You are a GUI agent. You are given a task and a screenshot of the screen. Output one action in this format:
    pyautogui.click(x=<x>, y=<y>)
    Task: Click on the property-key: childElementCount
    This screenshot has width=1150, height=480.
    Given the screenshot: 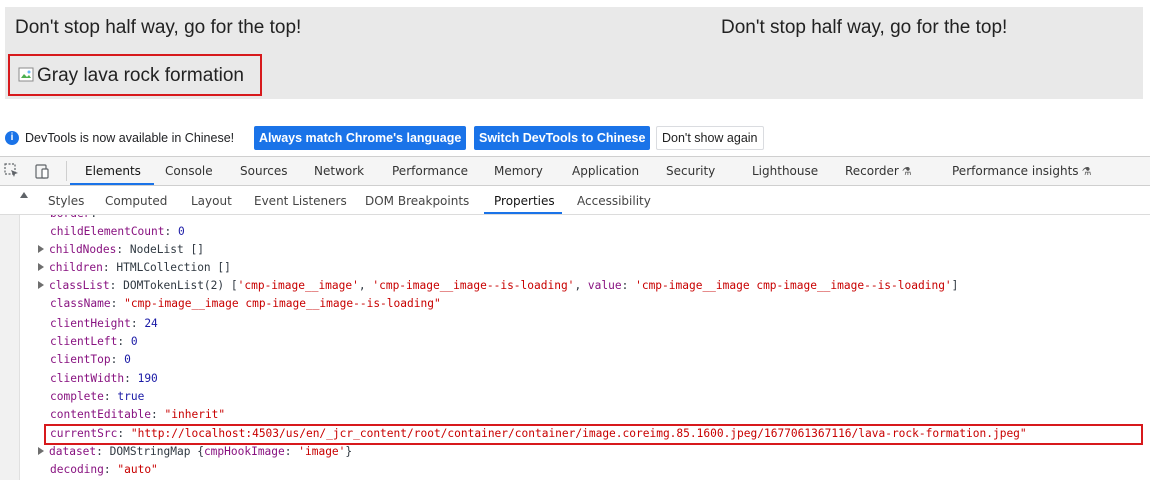 What is the action you would take?
    pyautogui.click(x=107, y=231)
    